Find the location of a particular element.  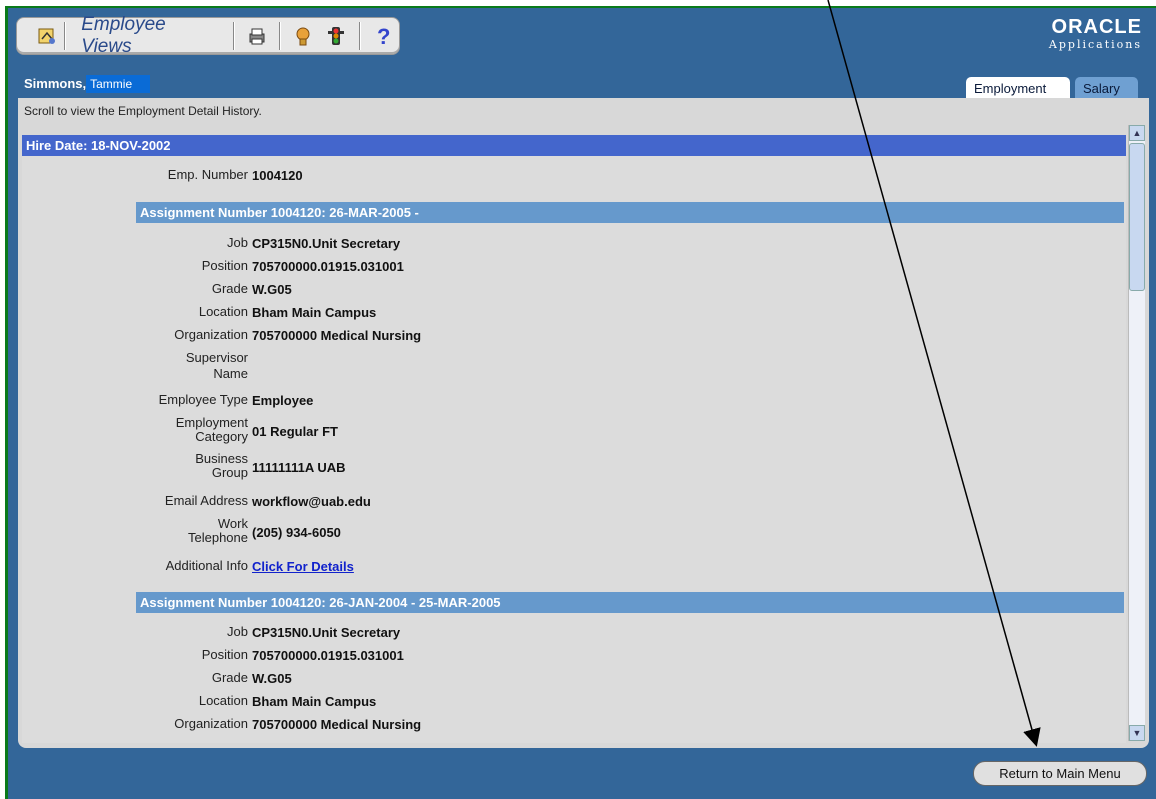

question-icon: ? is located at coordinates (382, 36).